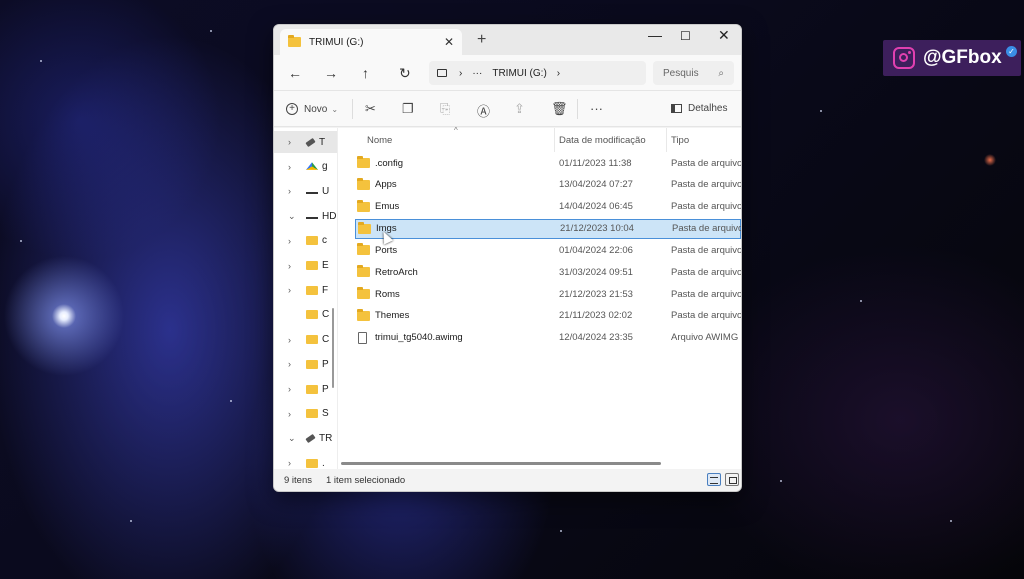  What do you see at coordinates (596, 108) in the screenshot?
I see `more-options-button: ···` at bounding box center [596, 108].